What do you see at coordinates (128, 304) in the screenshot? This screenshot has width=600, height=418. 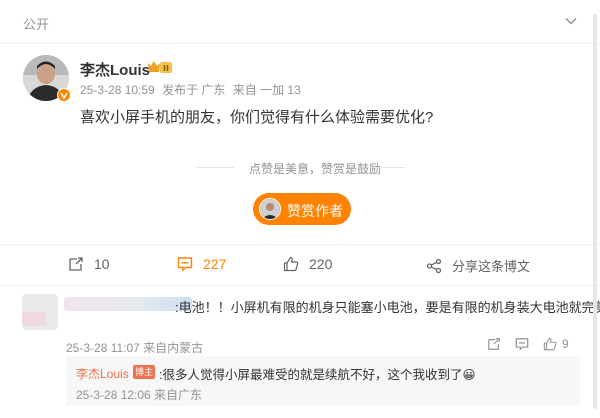 I see `commenter-name-redacted` at bounding box center [128, 304].